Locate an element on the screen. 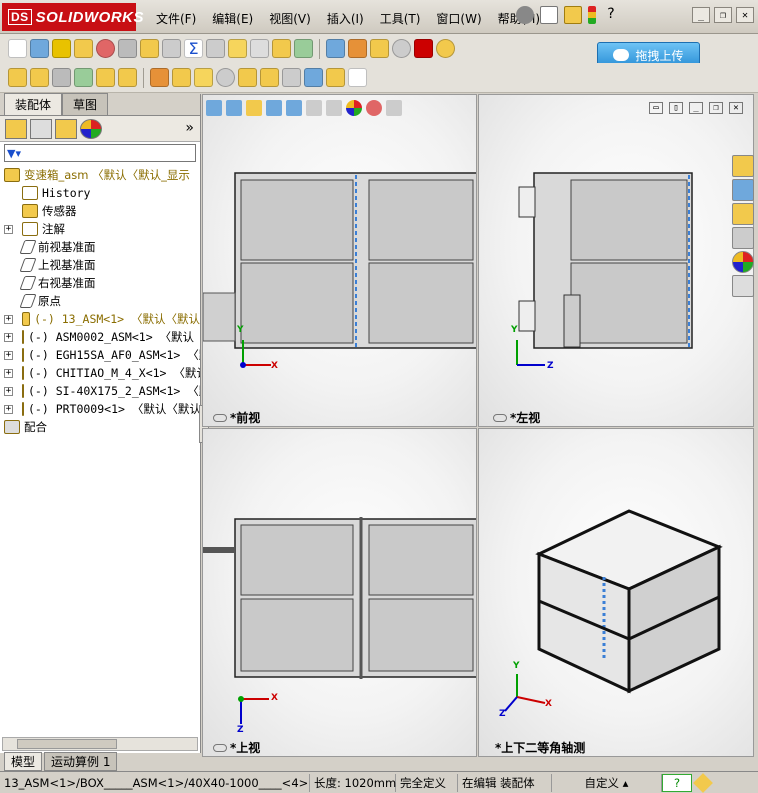 Image resolution: width=758 pixels, height=793 pixels. view-settings-icon is located at coordinates (394, 108).